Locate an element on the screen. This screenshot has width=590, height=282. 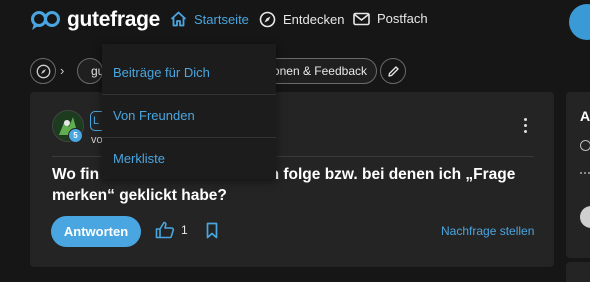
sidebar-heading: A is located at coordinates (585, 116).